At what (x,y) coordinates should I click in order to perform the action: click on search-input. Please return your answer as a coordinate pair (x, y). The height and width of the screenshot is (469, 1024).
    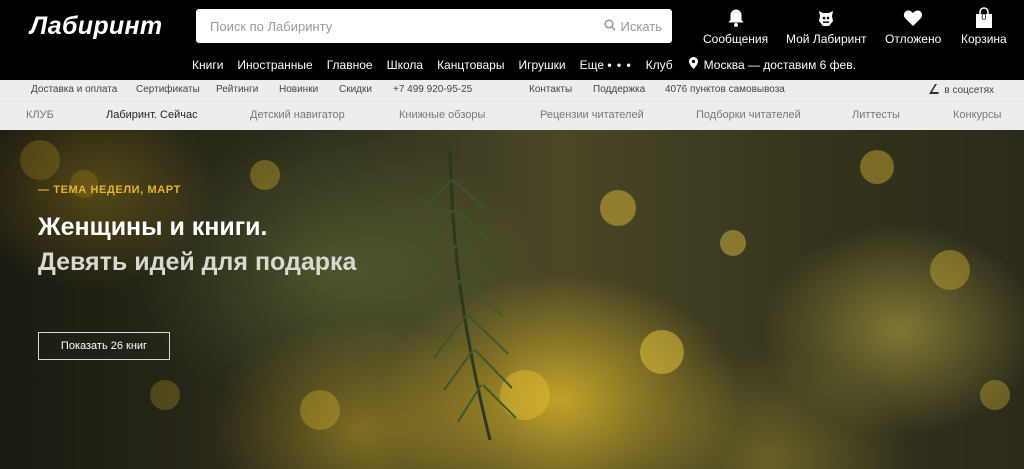
    Looking at the image, I should click on (396, 26).